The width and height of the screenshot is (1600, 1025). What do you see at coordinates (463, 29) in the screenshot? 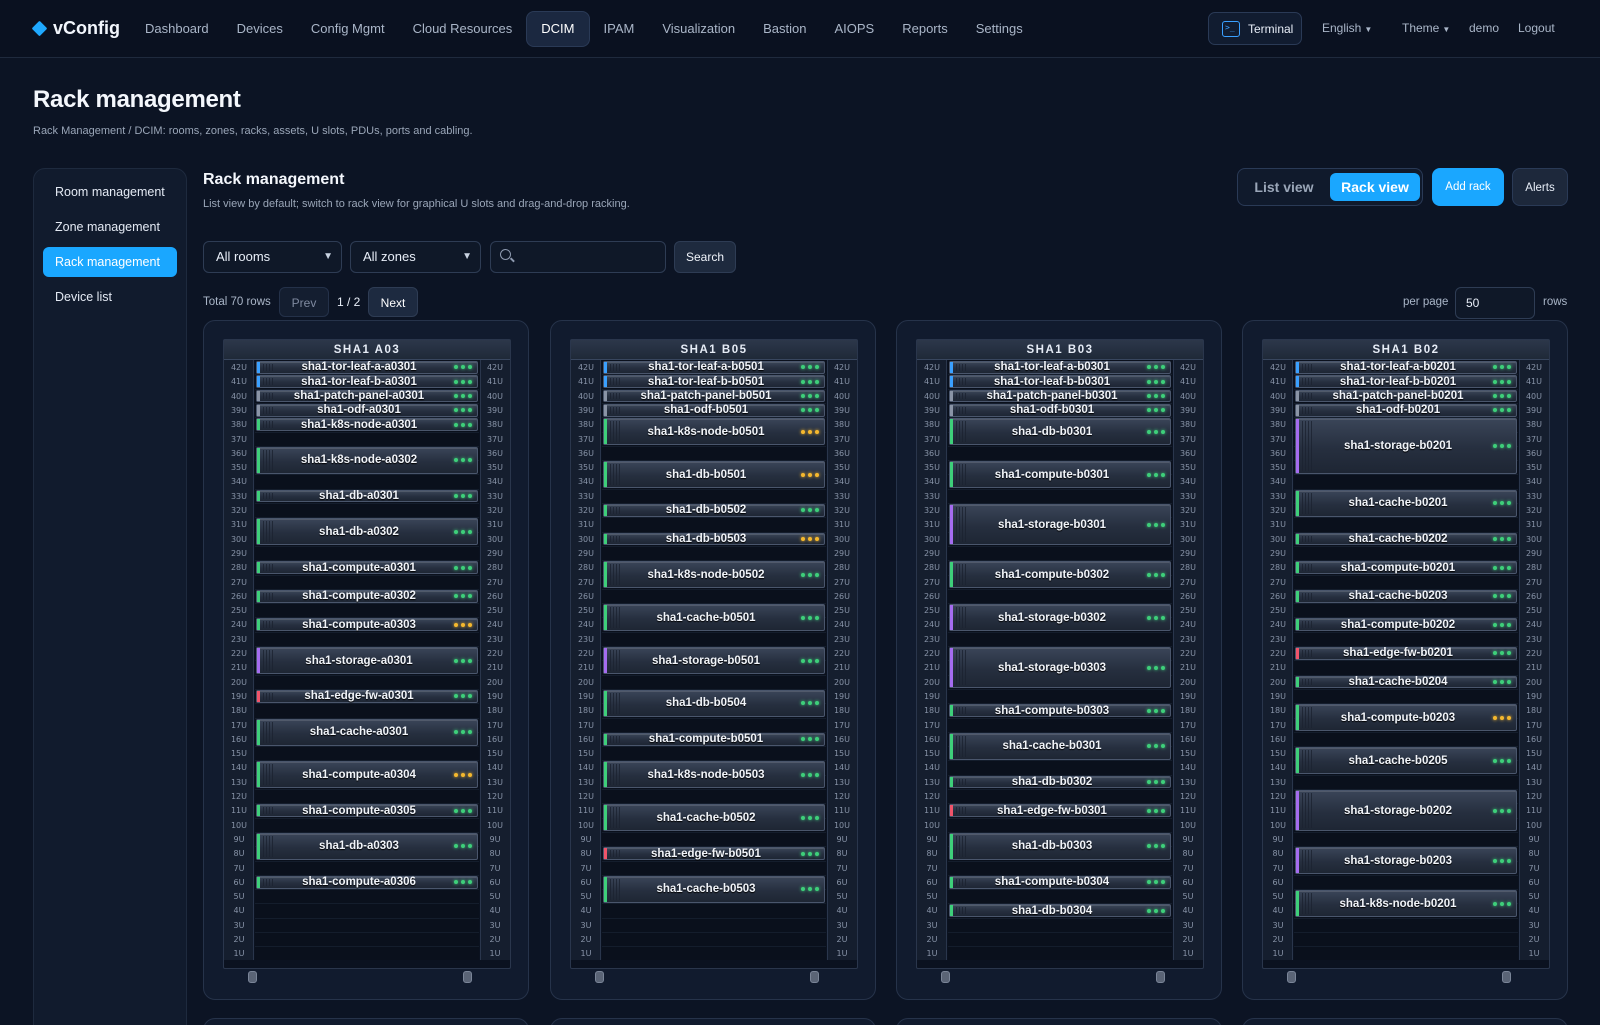
I see `nav-item-cloud-resources: Cloud Resources` at bounding box center [463, 29].